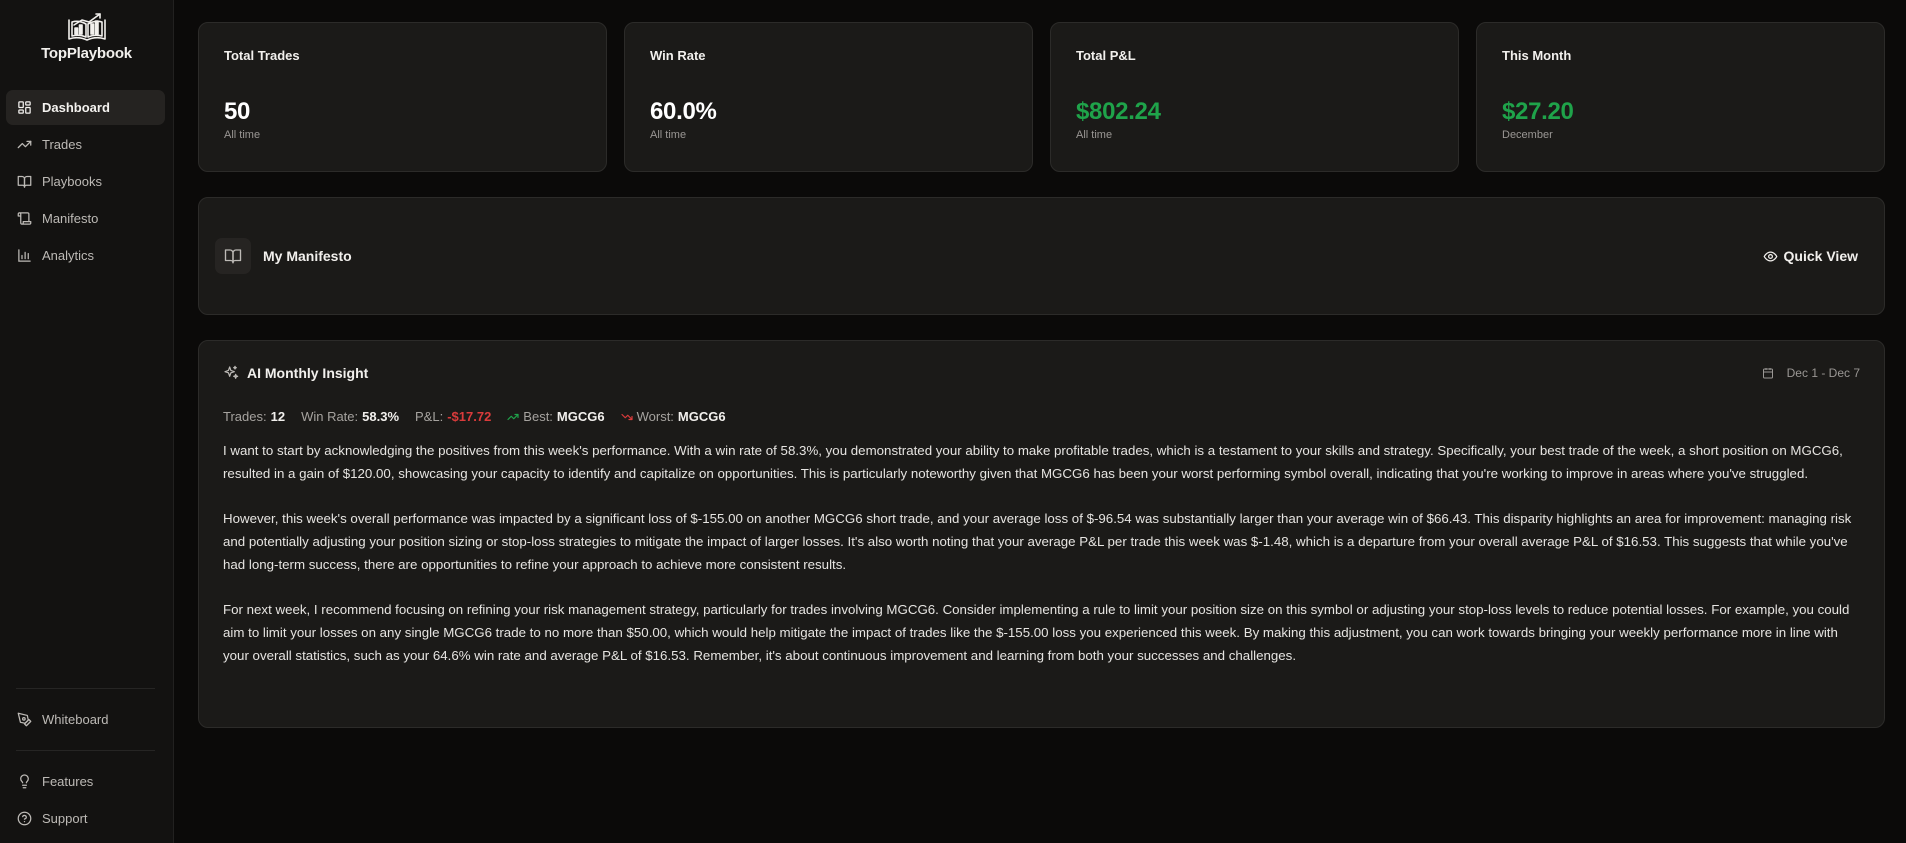  I want to click on sidebar-item-playbooks: Playbooks, so click(85, 181).